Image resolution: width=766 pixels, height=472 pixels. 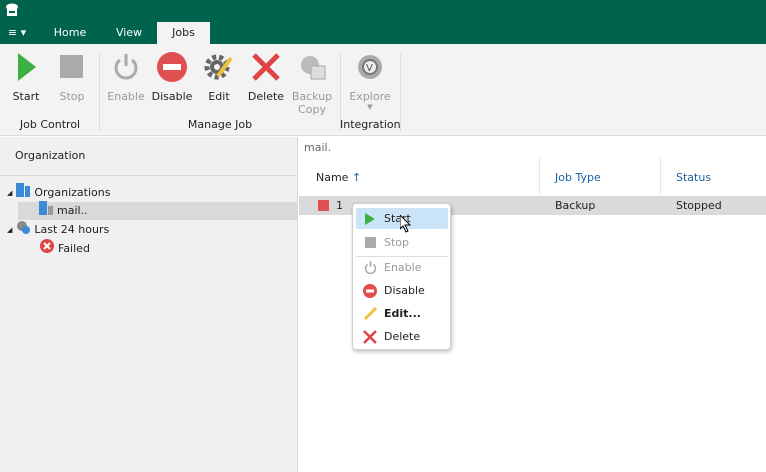 I want to click on mouse-cursor-icon, so click(x=405, y=224).